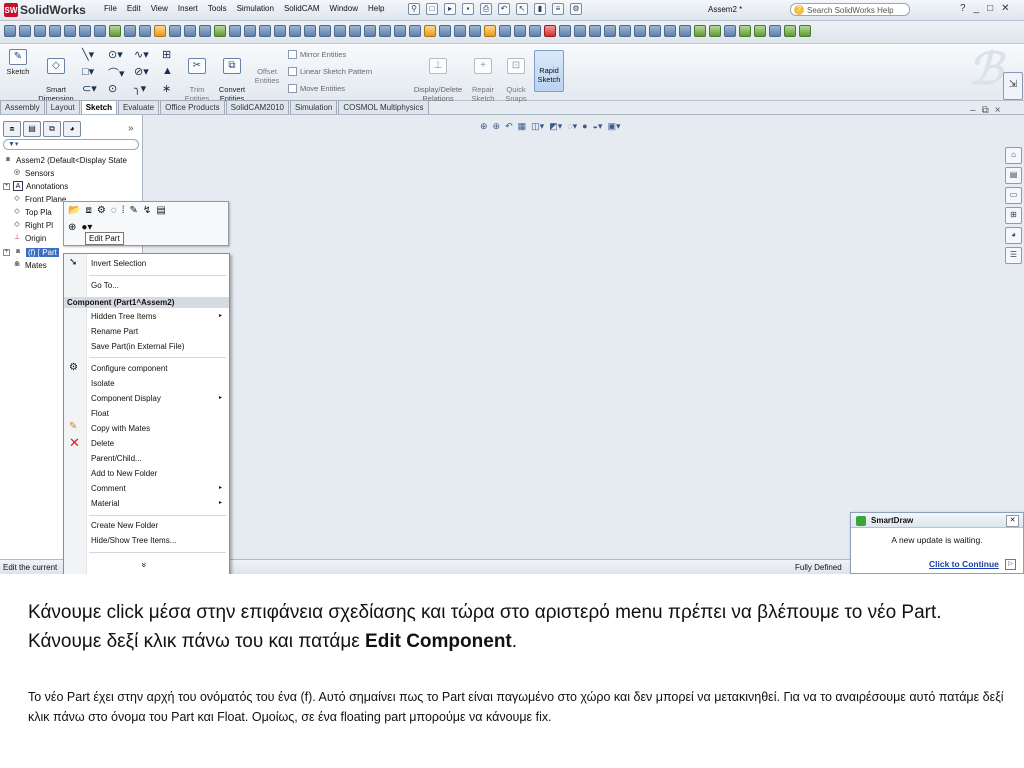  Describe the element at coordinates (156, 316) in the screenshot. I see `menu-item-hidden-tree-items: Hidden Tree Items ▸` at that location.